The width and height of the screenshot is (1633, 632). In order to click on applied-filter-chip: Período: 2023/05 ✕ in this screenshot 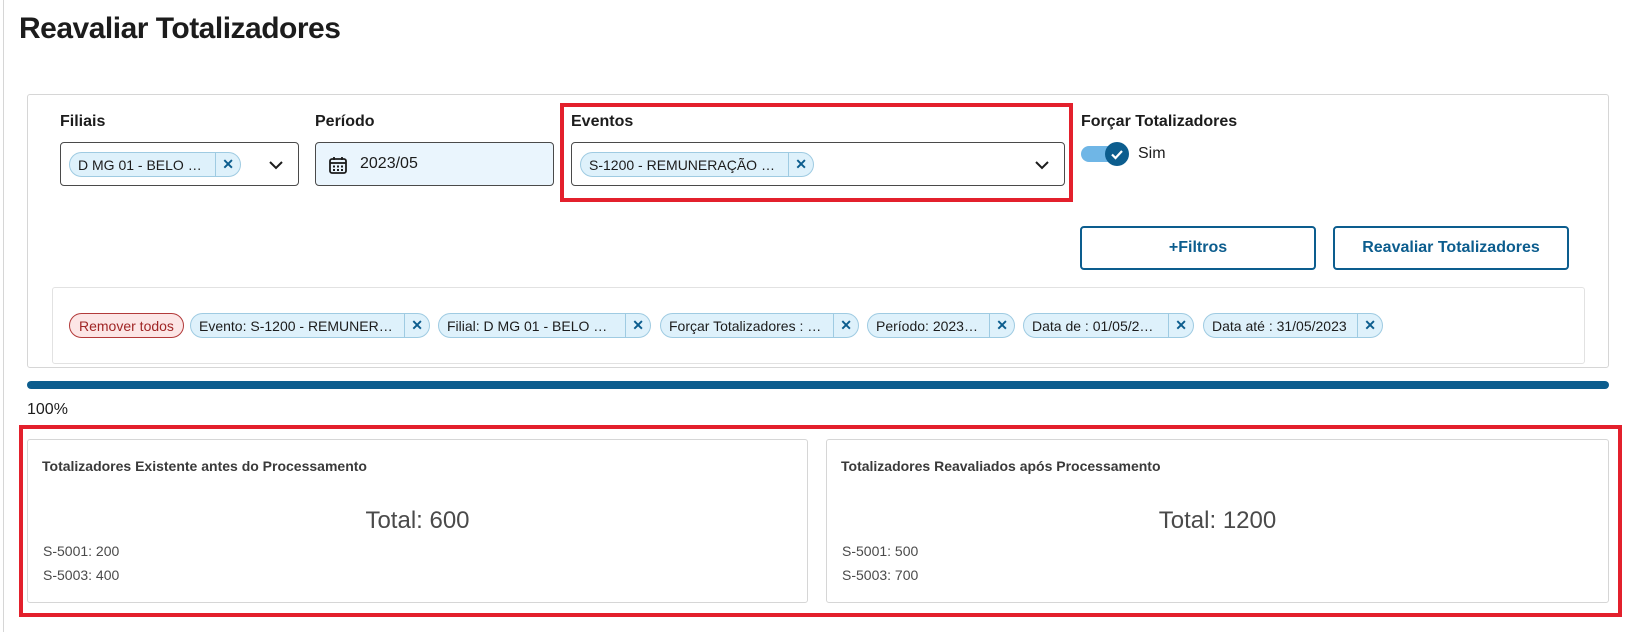, I will do `click(941, 325)`.